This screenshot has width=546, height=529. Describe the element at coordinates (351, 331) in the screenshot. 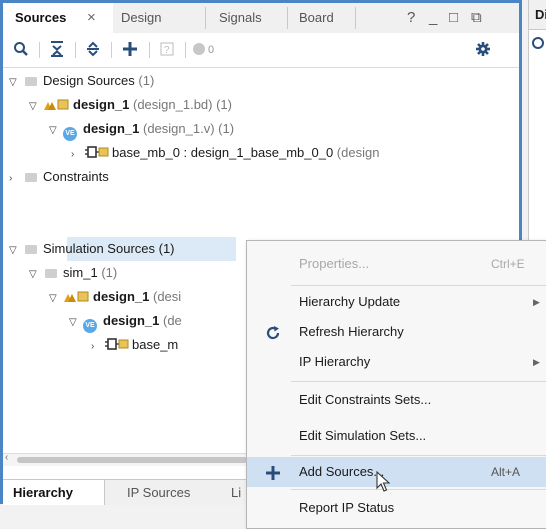

I see `menu-item-label: Refresh Hierarchy` at that location.